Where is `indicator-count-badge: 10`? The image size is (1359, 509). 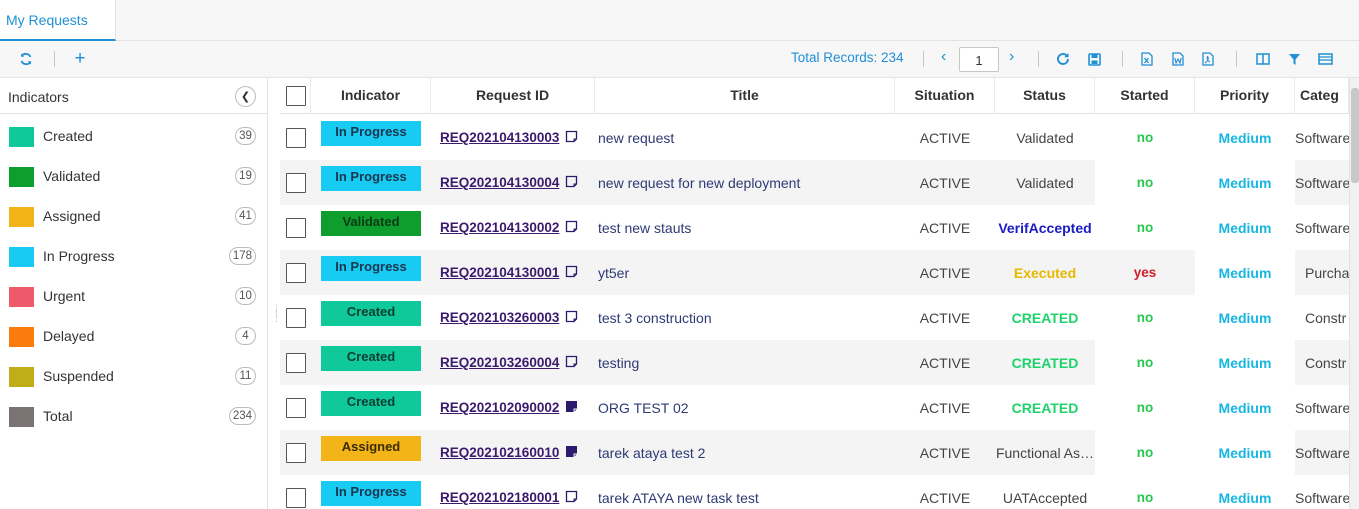
indicator-count-badge: 10 is located at coordinates (245, 296).